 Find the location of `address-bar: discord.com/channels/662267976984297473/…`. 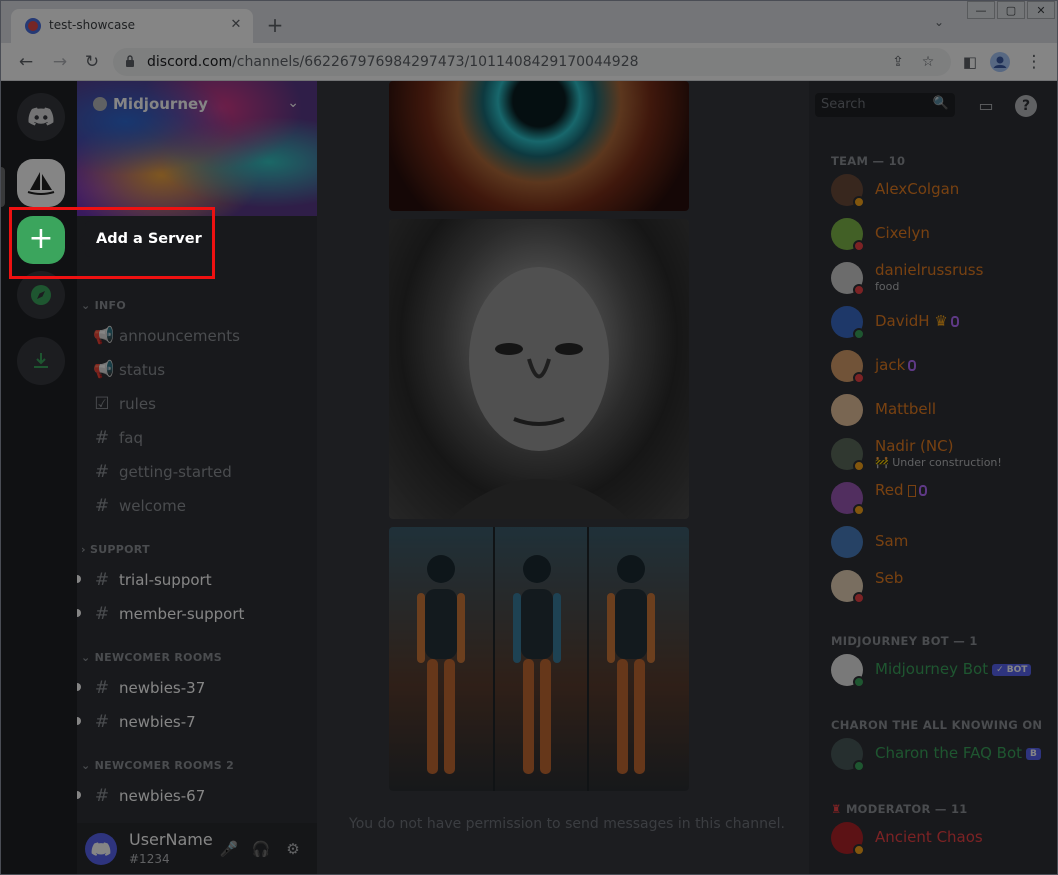

address-bar: discord.com/channels/662267976984297473/… is located at coordinates (532, 62).